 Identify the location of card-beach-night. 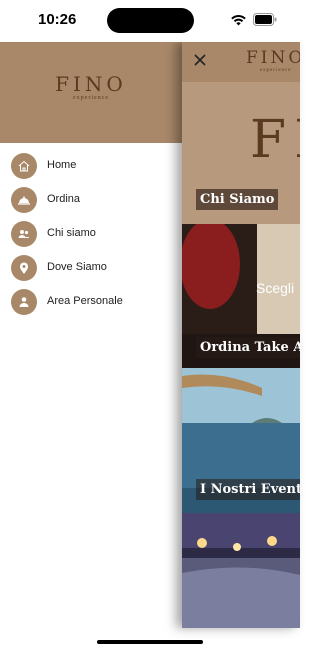
(241, 570).